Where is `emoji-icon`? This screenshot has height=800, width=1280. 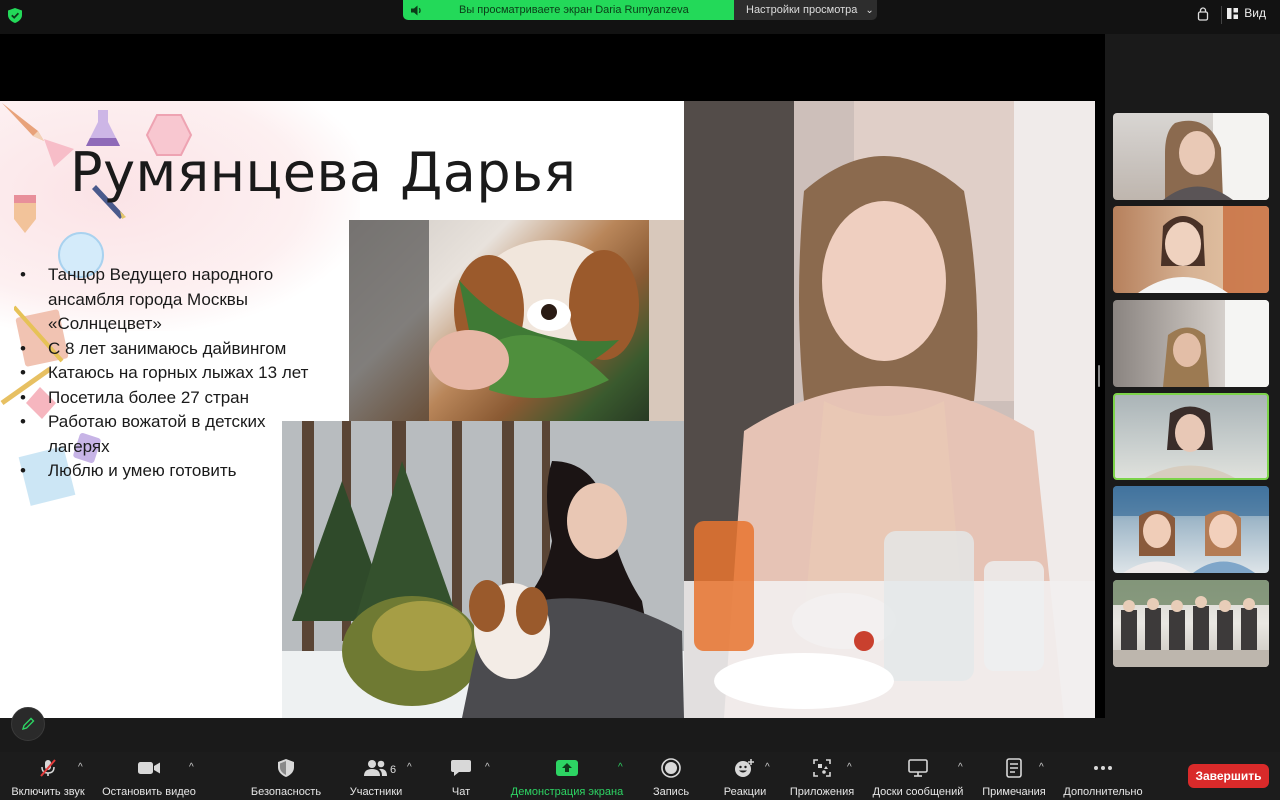 emoji-icon is located at coordinates (744, 768).